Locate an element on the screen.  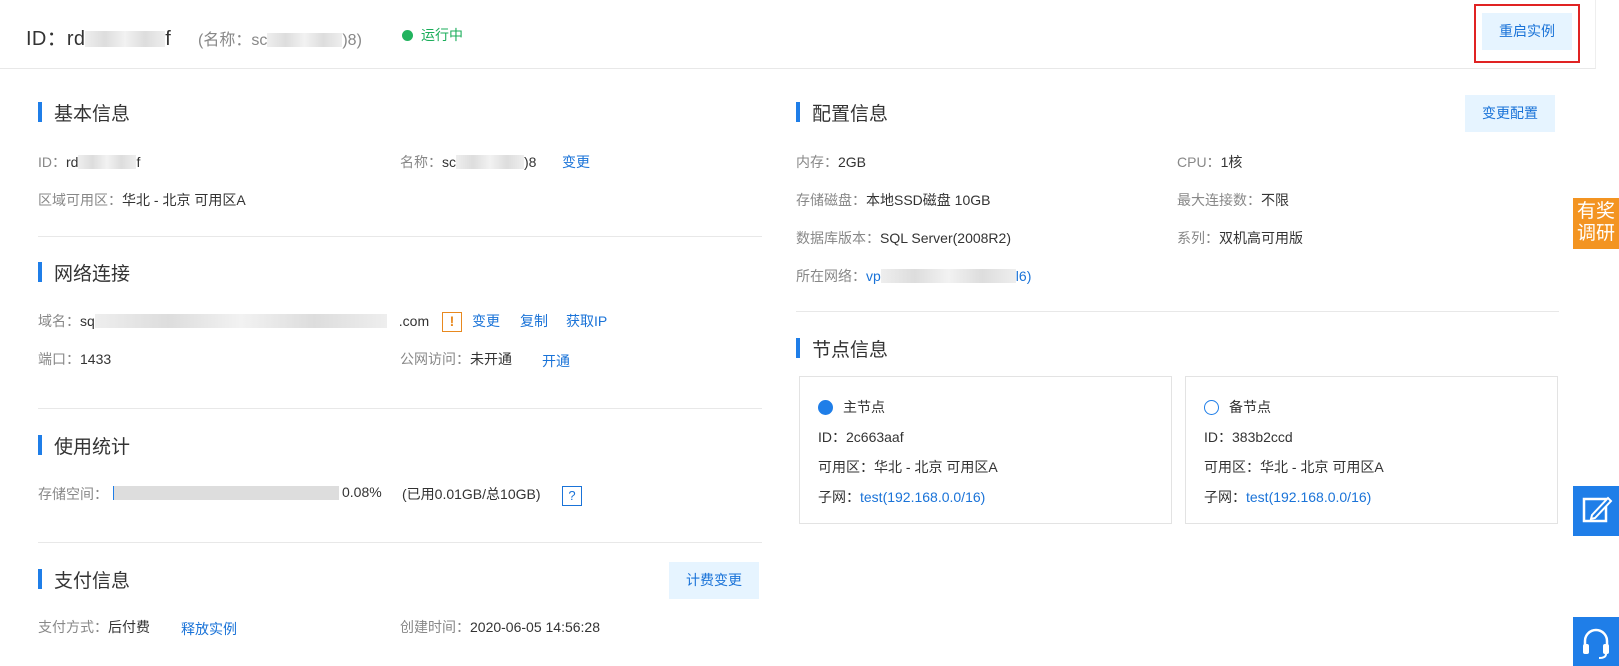
storage-detail: (已用0.01GB/总10GB) is located at coordinates (471, 494).